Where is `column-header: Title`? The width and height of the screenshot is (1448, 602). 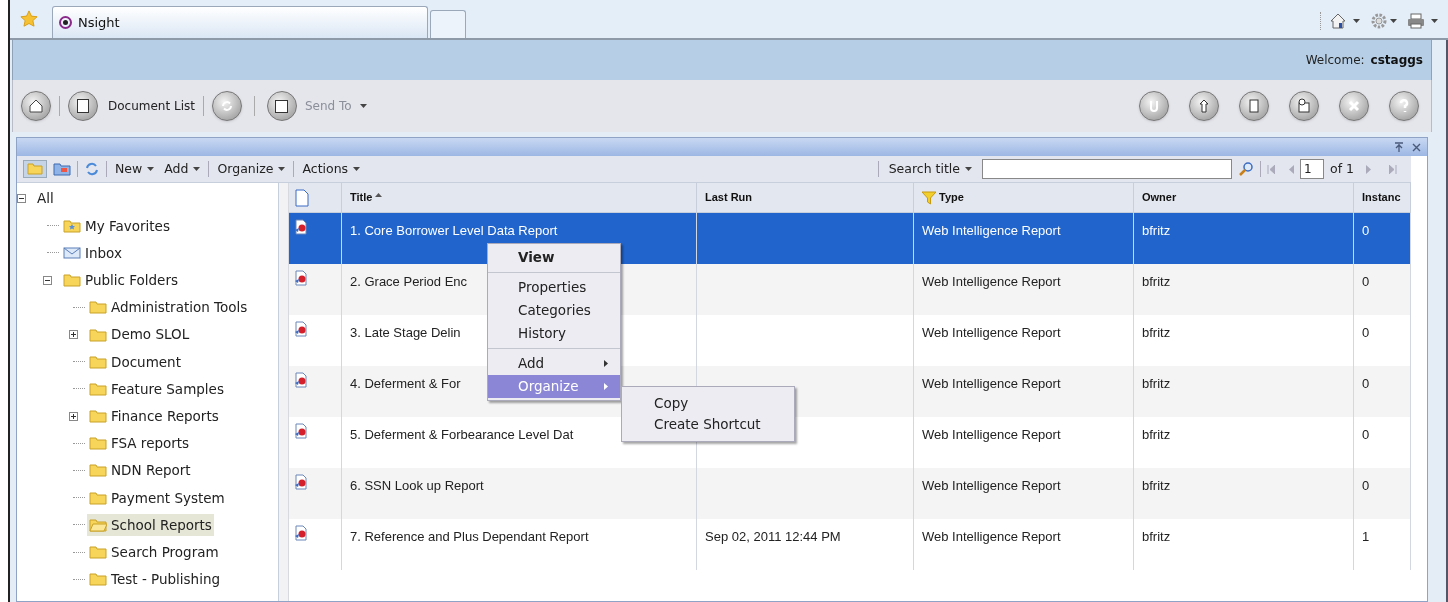
column-header: Title is located at coordinates (519, 197).